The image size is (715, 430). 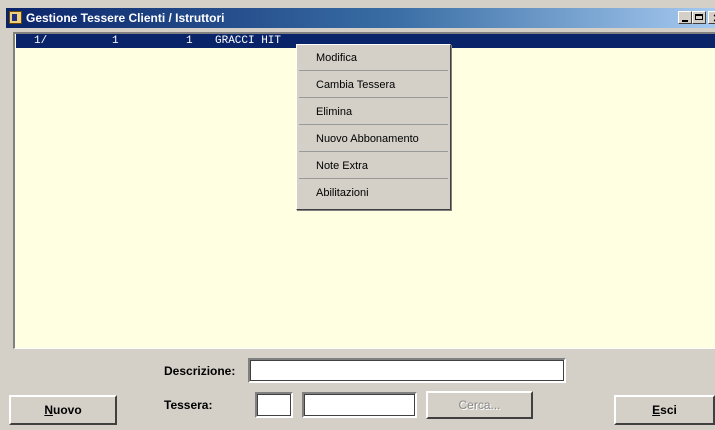 What do you see at coordinates (41, 41) in the screenshot?
I see `list-cell-index: 1/` at bounding box center [41, 41].